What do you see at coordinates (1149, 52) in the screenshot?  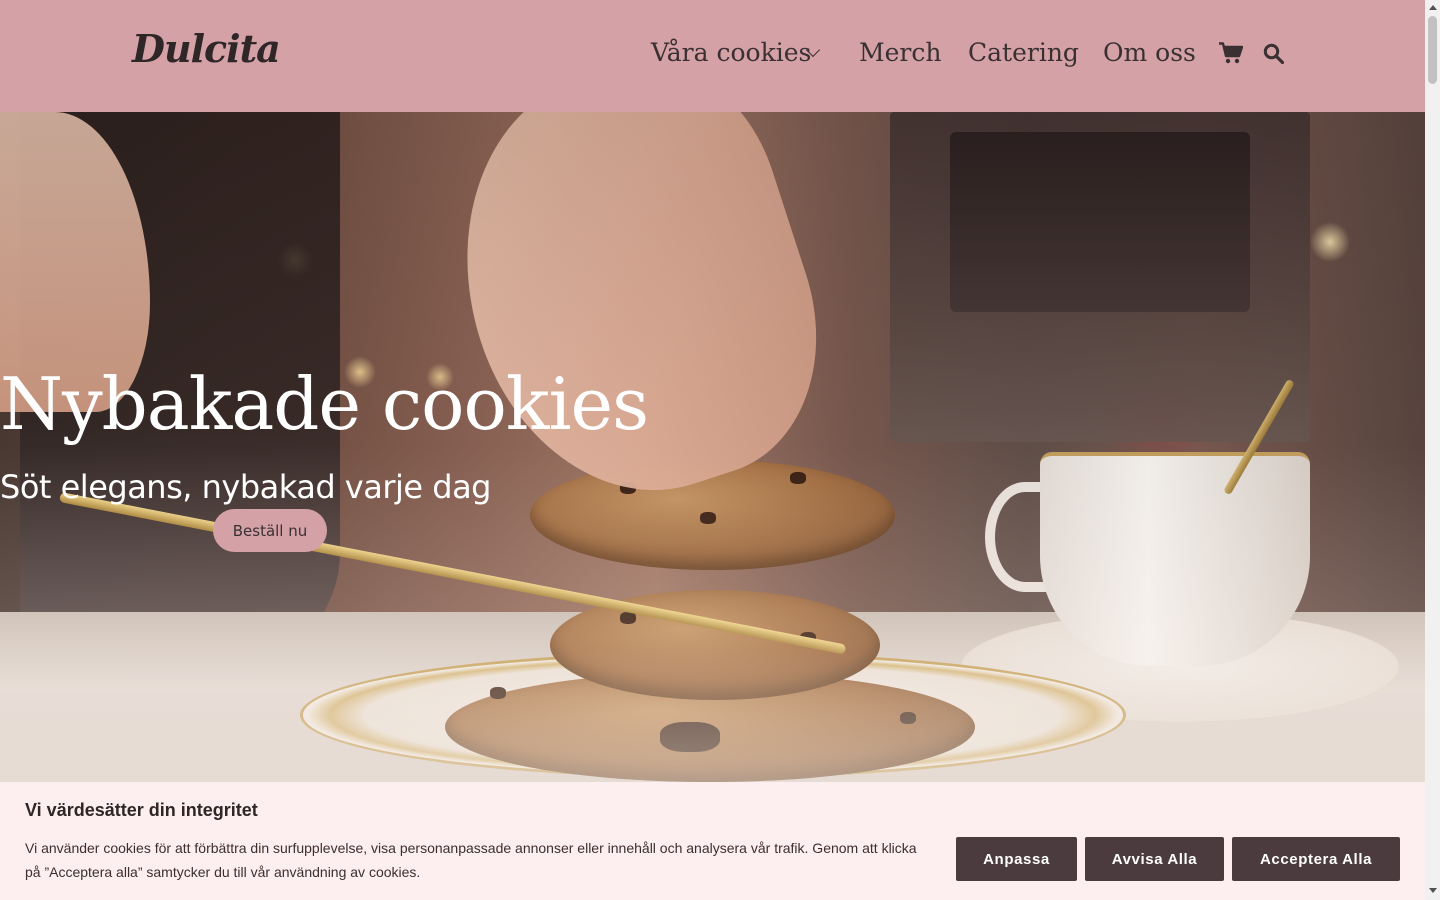 I see `nav-item-om-oss: Om oss` at bounding box center [1149, 52].